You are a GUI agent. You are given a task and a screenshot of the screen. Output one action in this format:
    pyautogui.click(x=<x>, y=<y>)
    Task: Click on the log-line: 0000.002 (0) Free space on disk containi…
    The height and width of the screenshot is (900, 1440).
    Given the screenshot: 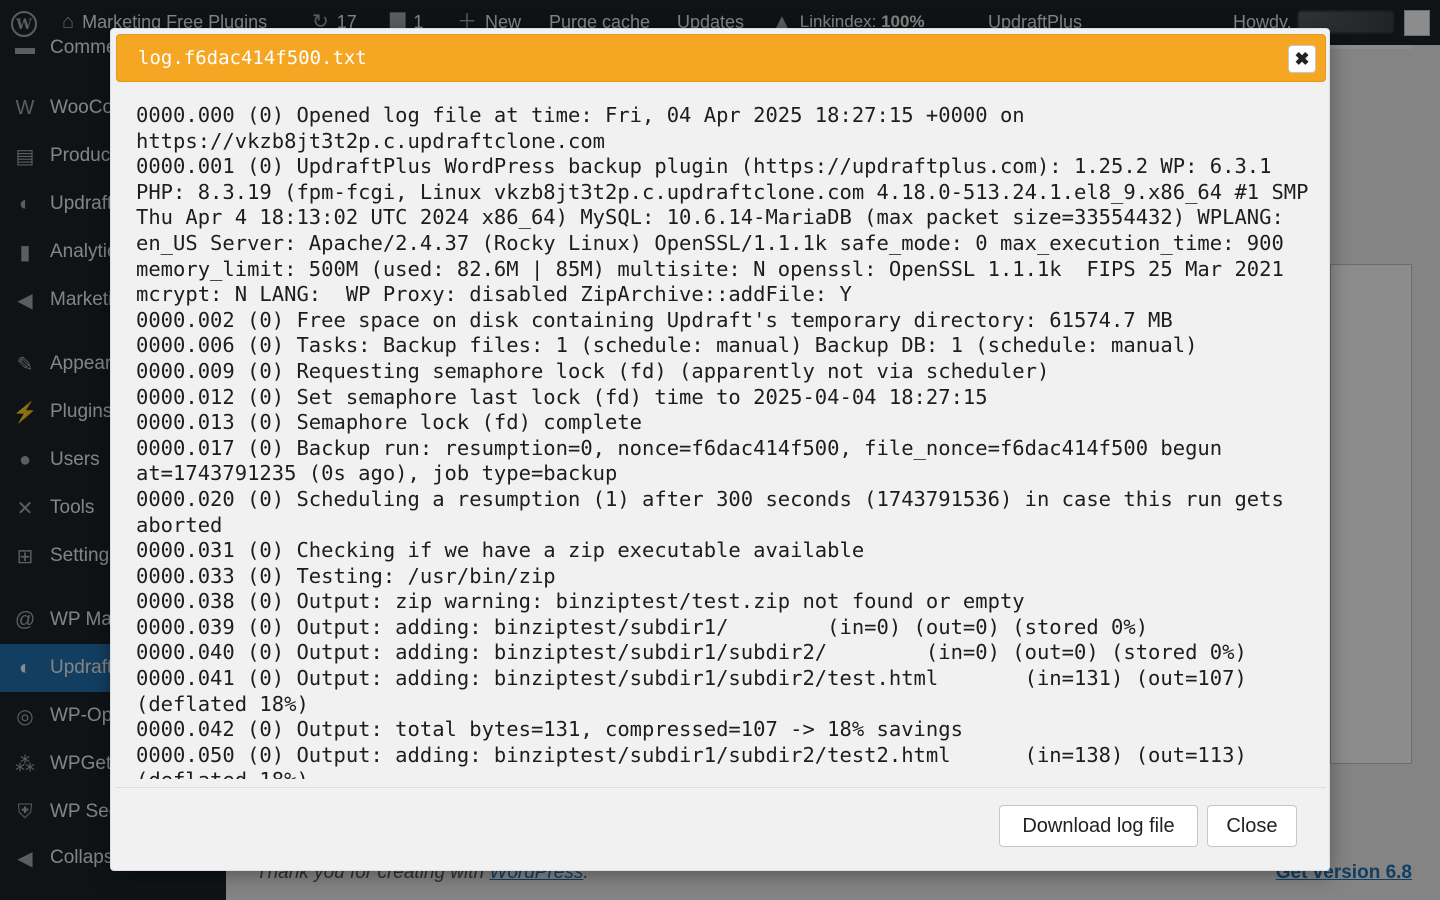 What is the action you would take?
    pyautogui.click(x=654, y=319)
    